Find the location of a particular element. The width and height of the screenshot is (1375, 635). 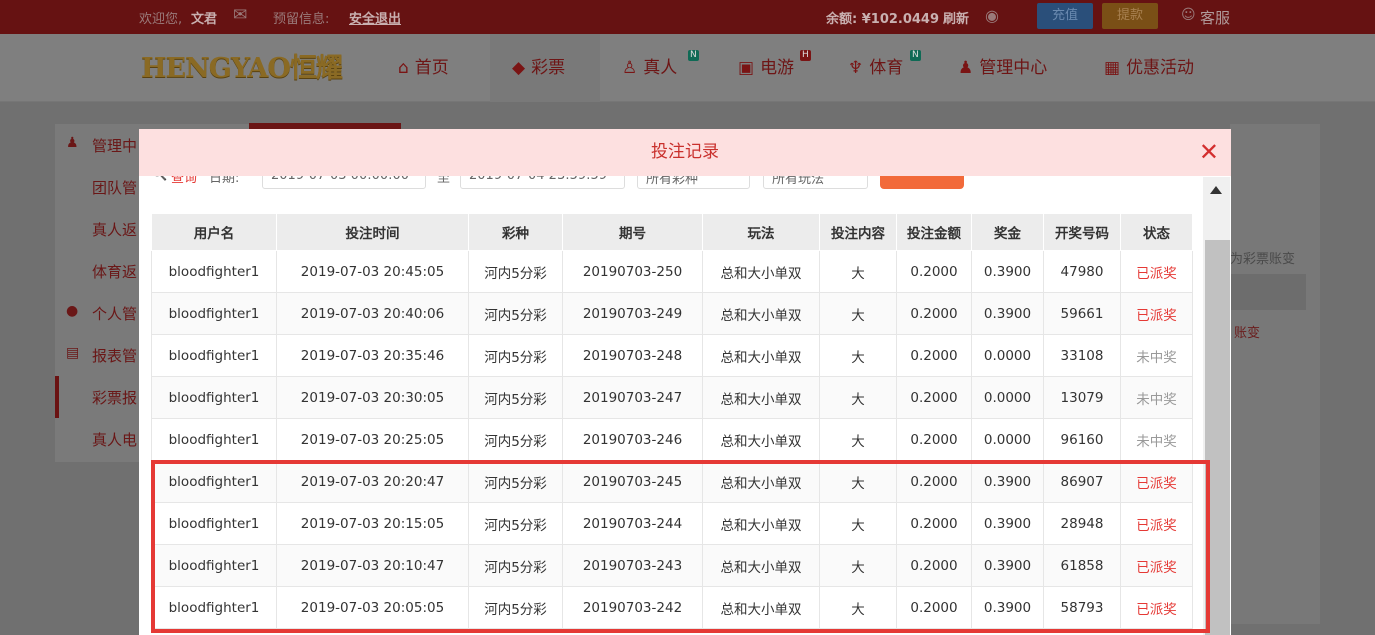

withdraw-button: 提款 is located at coordinates (1130, 16).